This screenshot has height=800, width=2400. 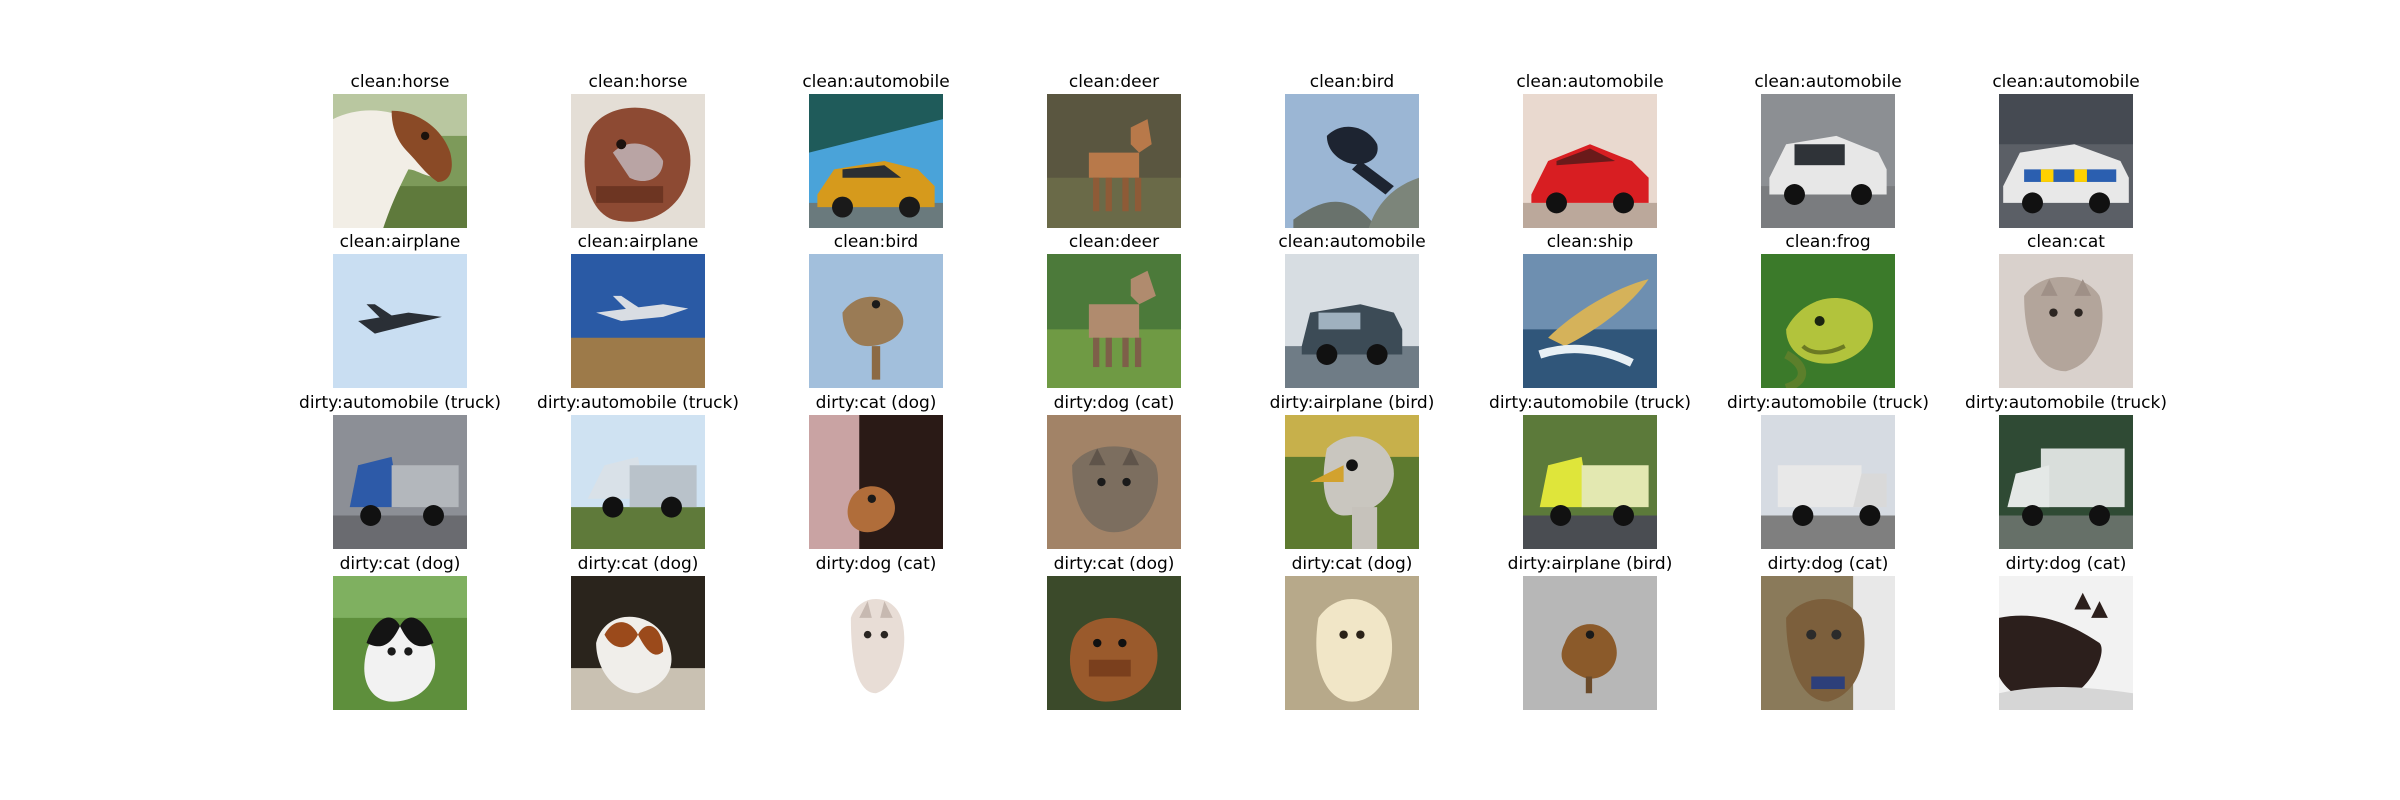 What do you see at coordinates (1828, 242) in the screenshot?
I see `cell-label: clean:frog` at bounding box center [1828, 242].